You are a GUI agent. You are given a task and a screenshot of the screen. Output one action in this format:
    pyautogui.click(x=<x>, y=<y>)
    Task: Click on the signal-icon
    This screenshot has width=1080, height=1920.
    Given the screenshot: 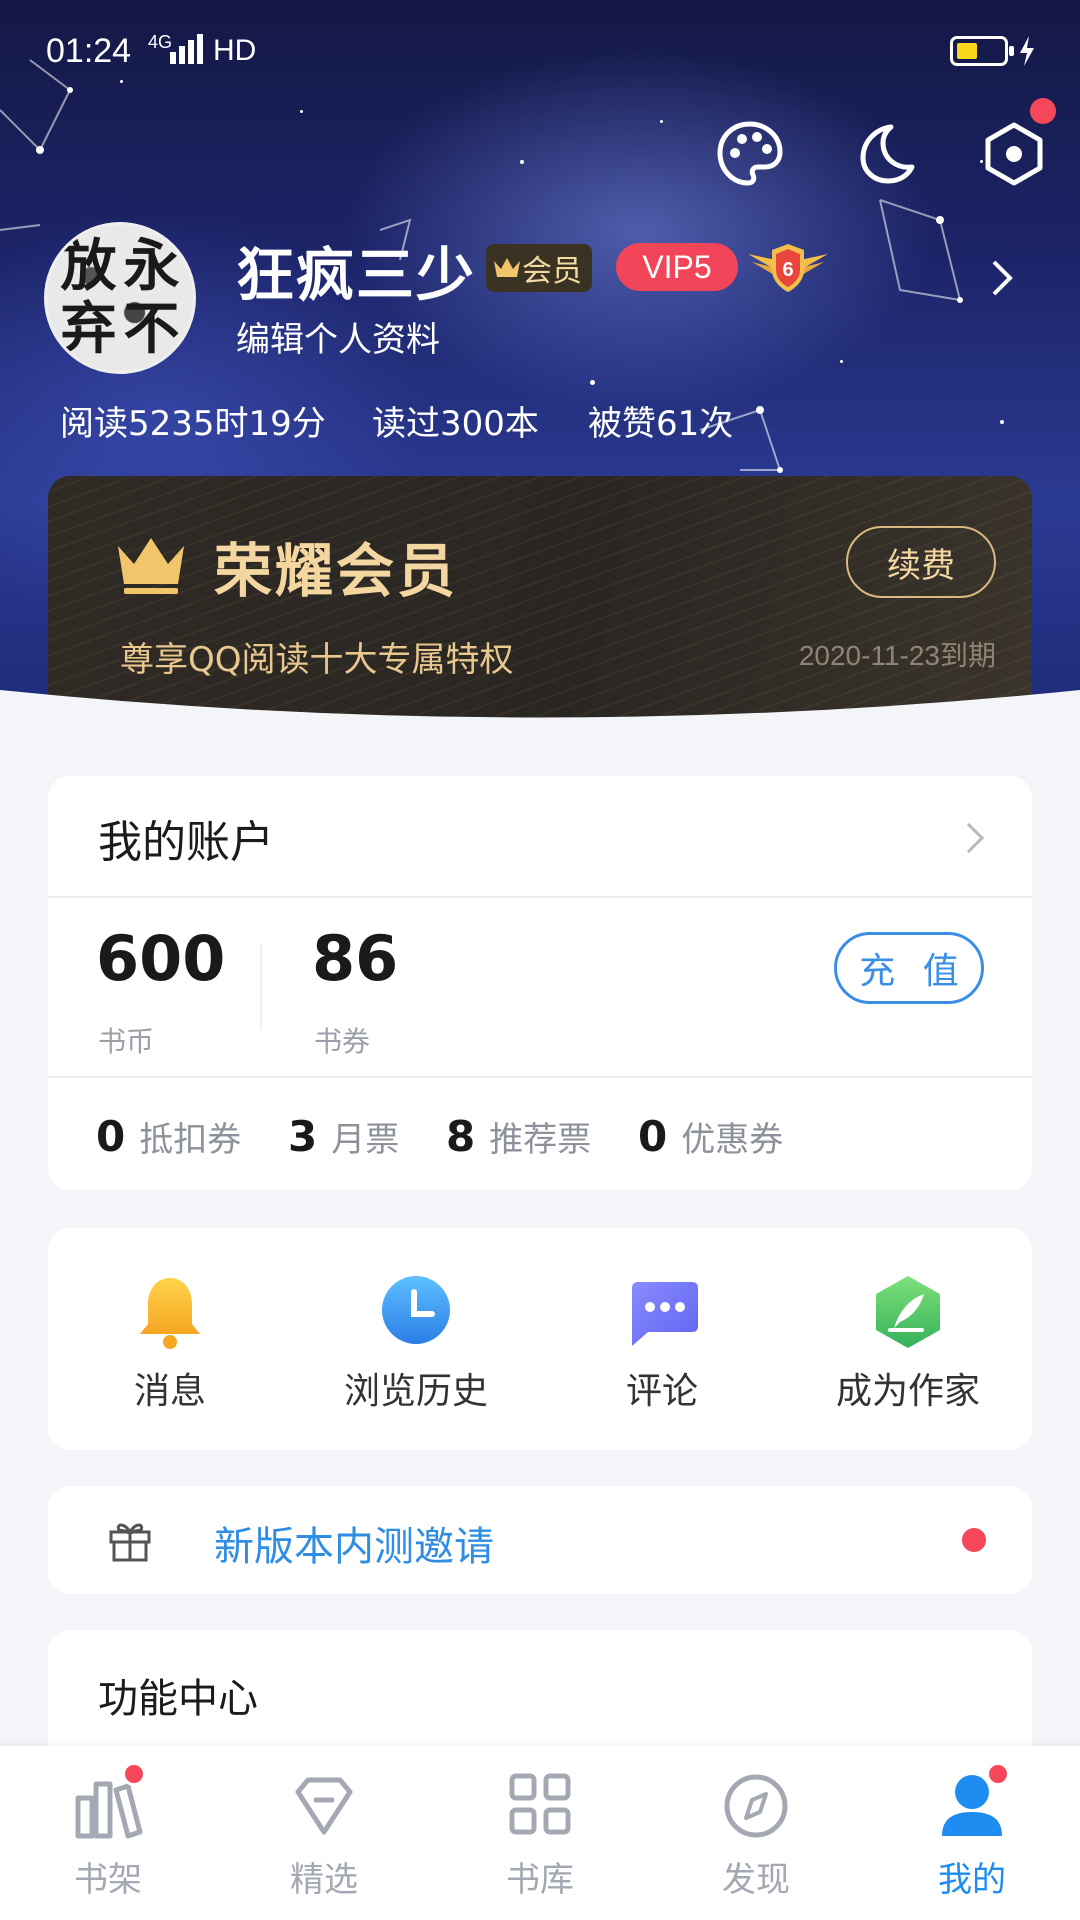 What is the action you would take?
    pyautogui.click(x=186, y=49)
    